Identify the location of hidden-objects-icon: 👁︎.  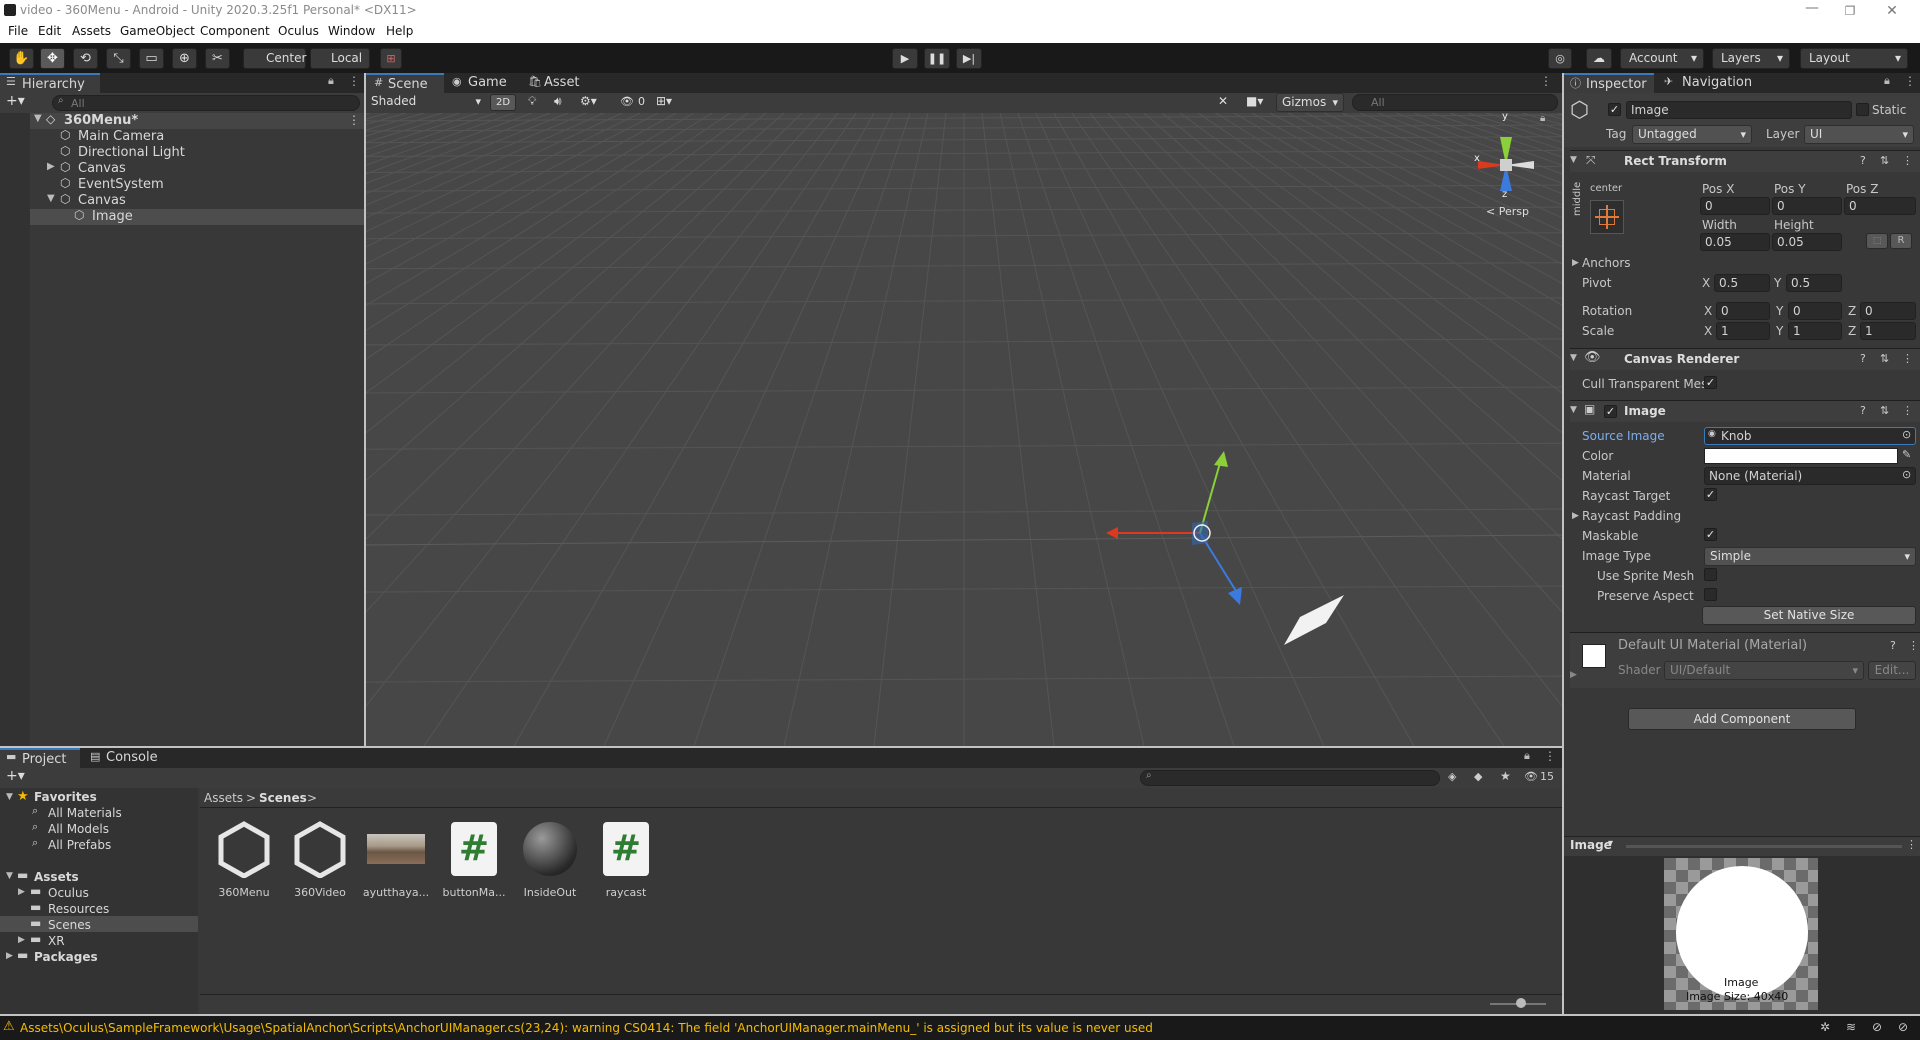
(627, 101).